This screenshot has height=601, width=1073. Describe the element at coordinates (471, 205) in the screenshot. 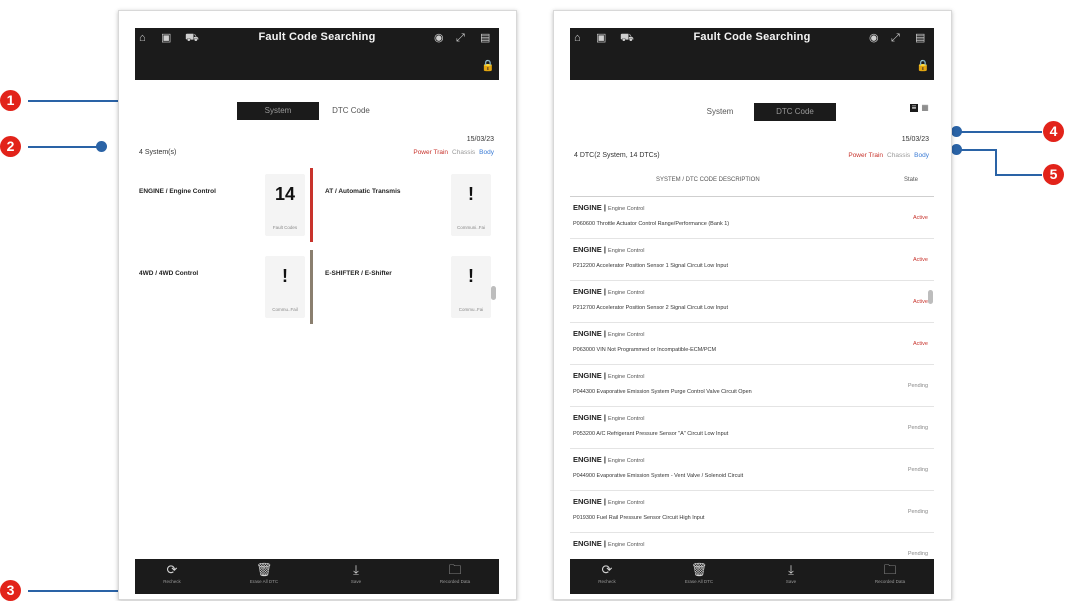

I see `tile-count-box: ! Communi..Fai` at that location.